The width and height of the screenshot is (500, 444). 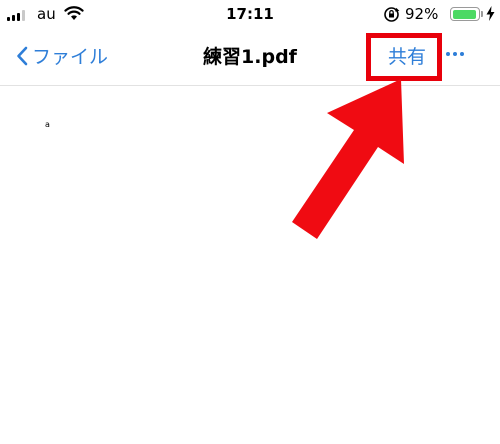 What do you see at coordinates (392, 14) in the screenshot?
I see `rotation-lock-icon` at bounding box center [392, 14].